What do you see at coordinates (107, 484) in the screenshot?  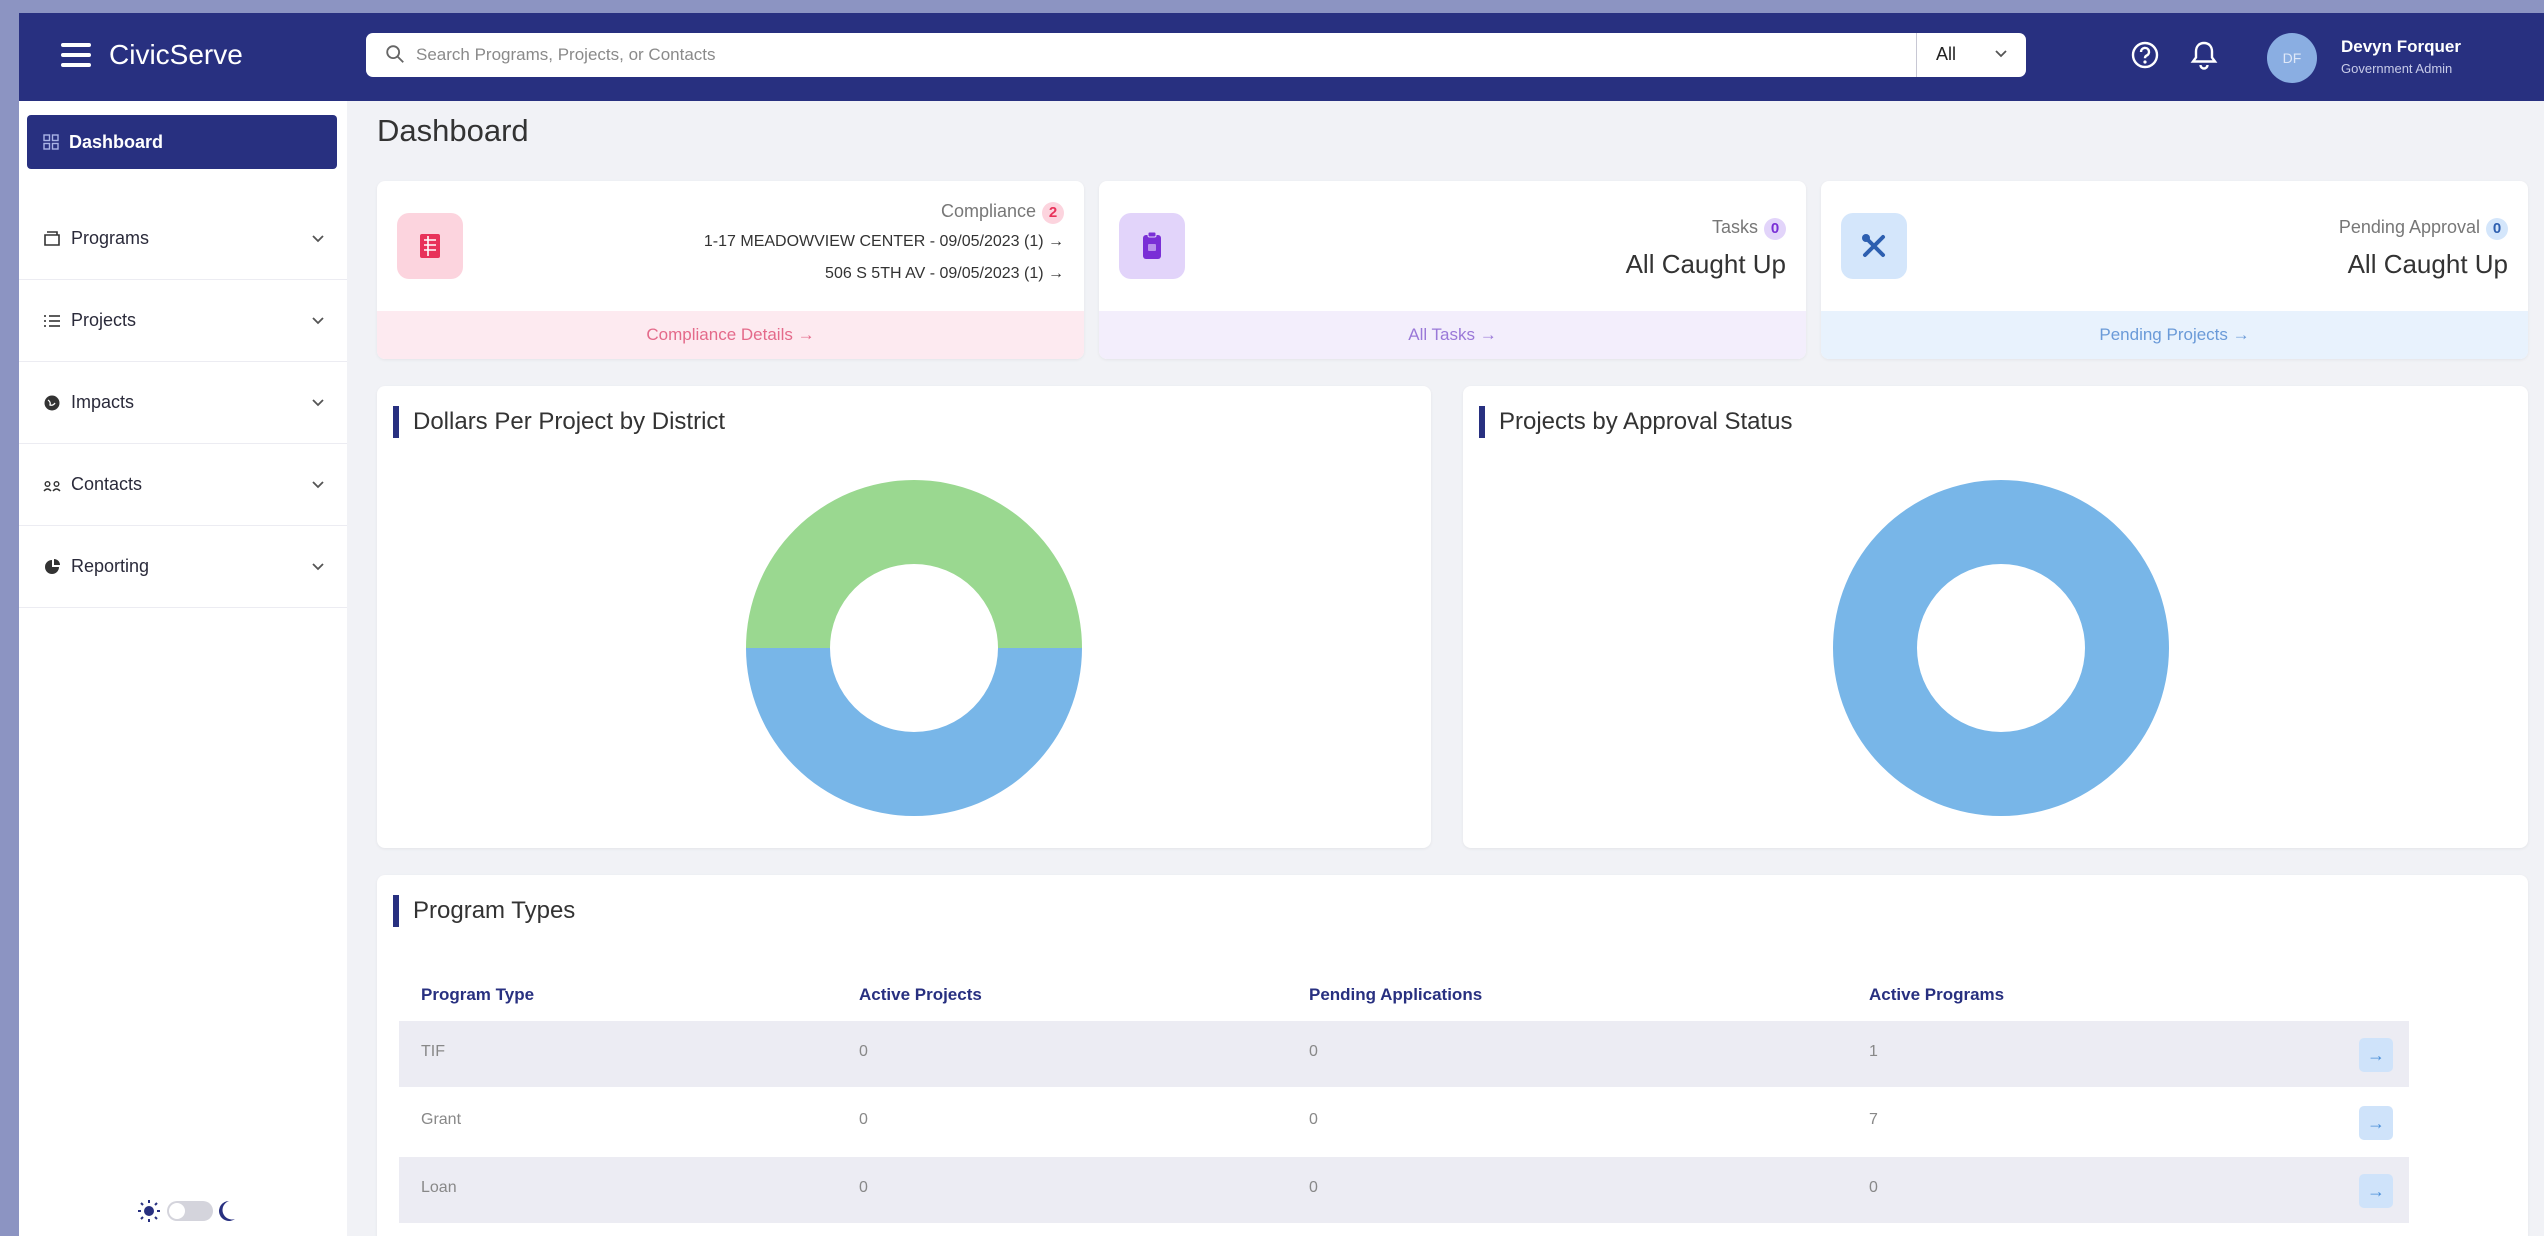 I see `sidebar-item-label: Contacts` at bounding box center [107, 484].